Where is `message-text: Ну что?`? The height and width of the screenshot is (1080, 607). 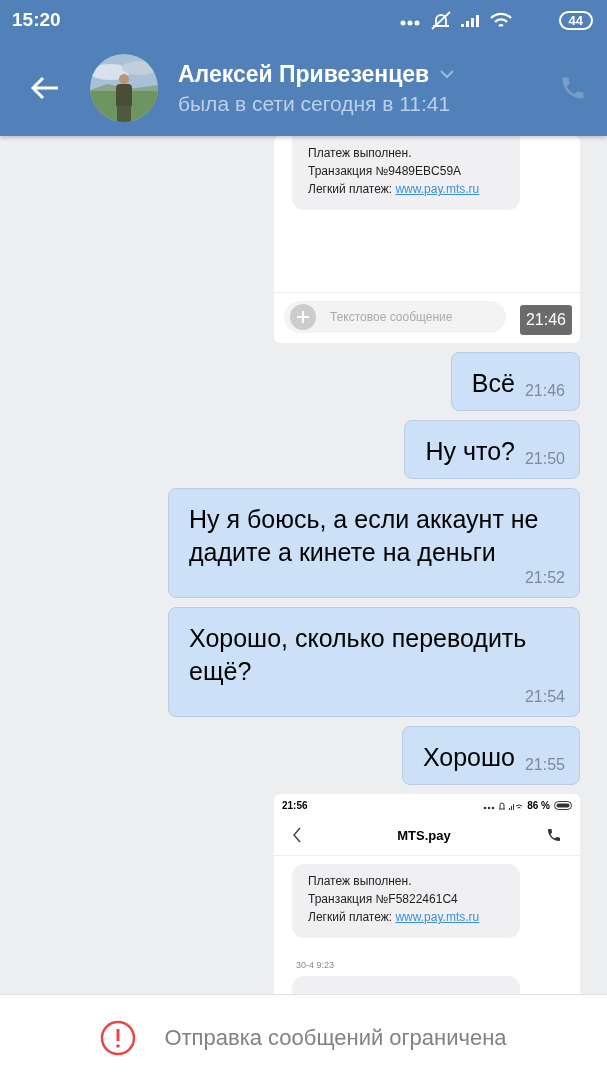 message-text: Ну что? is located at coordinates (470, 451).